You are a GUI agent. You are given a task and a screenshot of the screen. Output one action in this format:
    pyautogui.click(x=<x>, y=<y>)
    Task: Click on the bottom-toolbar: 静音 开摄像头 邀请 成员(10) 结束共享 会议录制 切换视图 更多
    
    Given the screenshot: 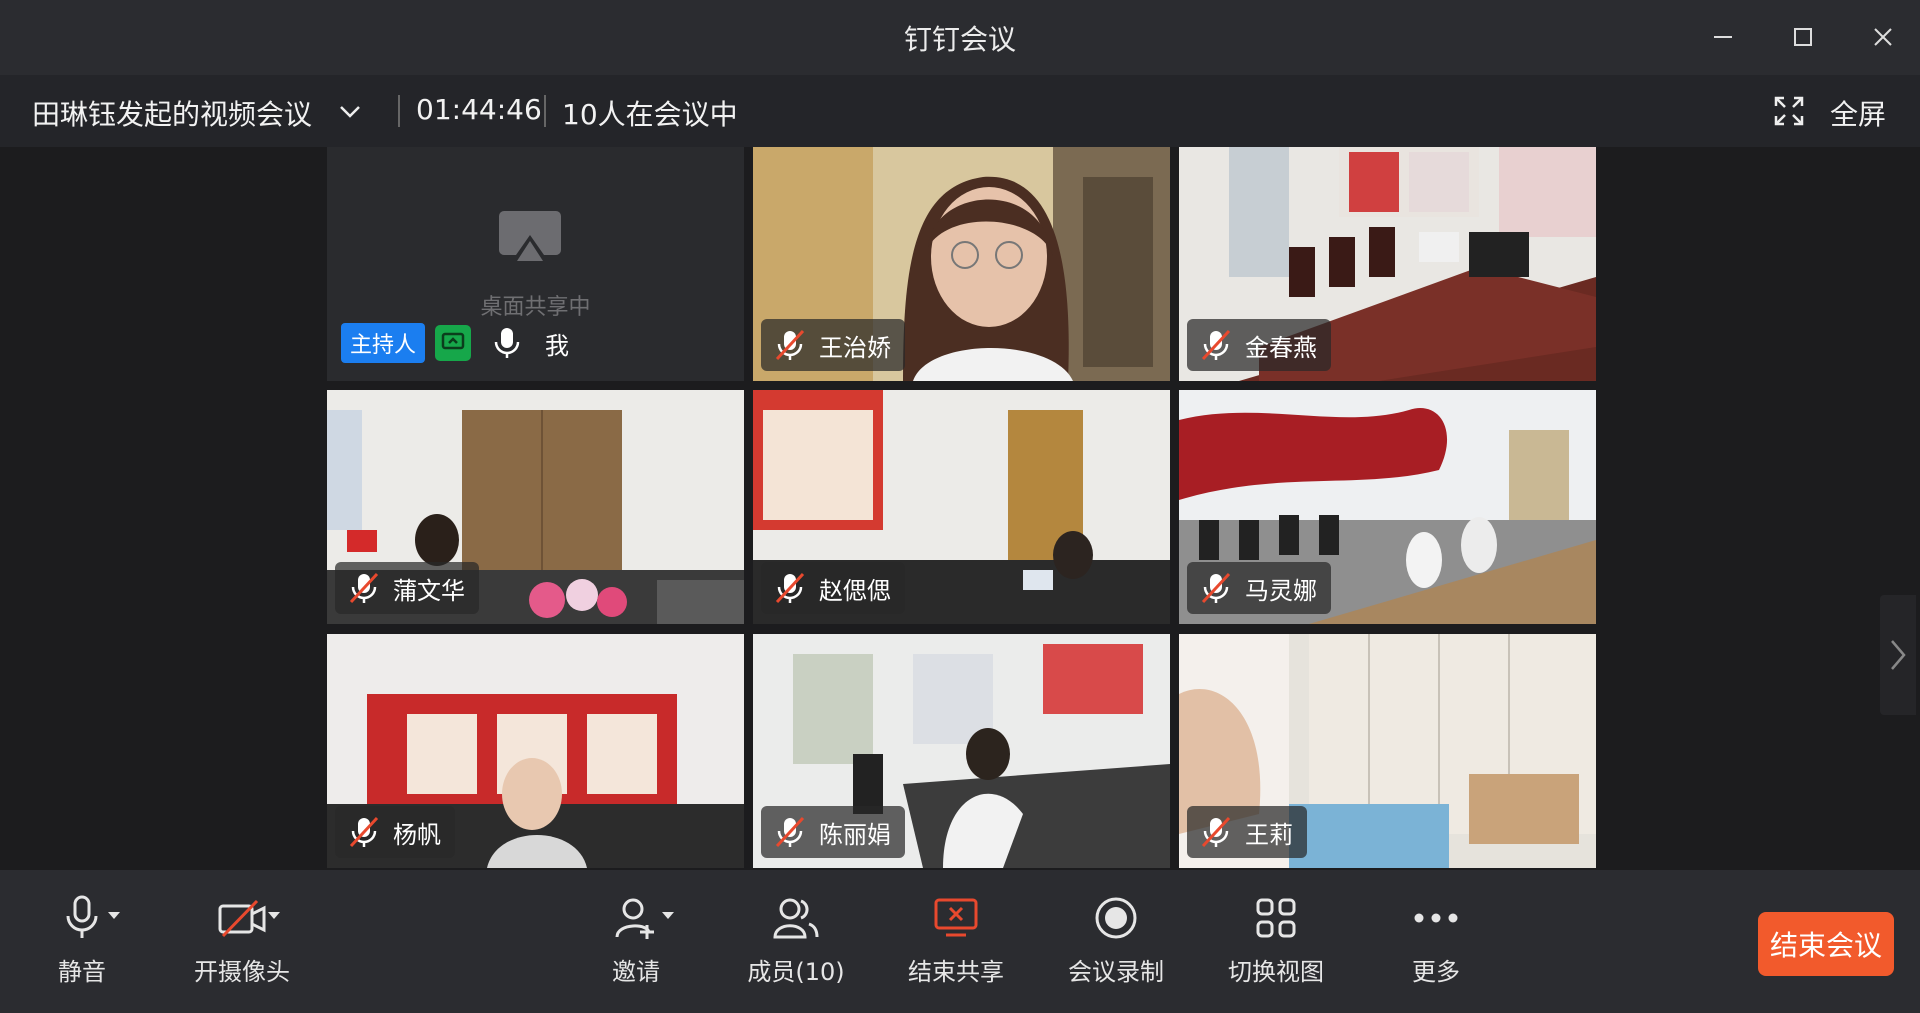 What is the action you would take?
    pyautogui.click(x=960, y=941)
    